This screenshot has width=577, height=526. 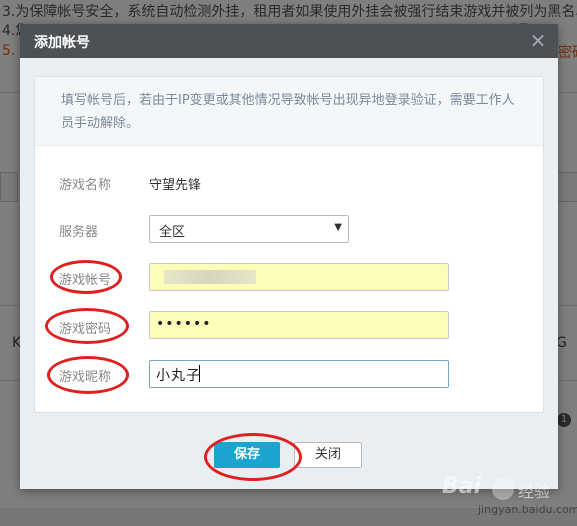 What do you see at coordinates (503, 489) in the screenshot?
I see `paw-icon` at bounding box center [503, 489].